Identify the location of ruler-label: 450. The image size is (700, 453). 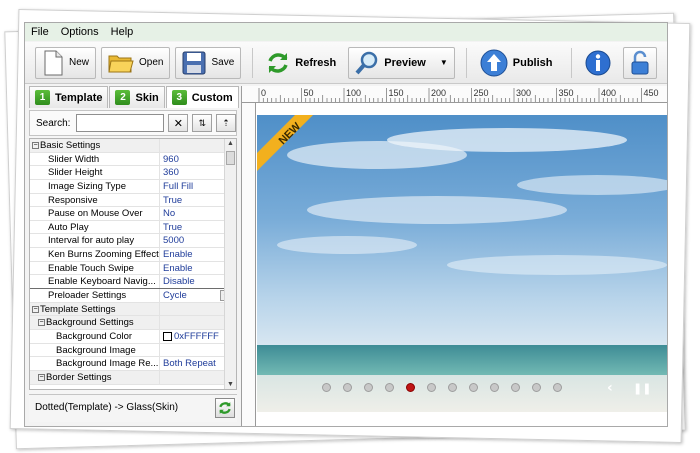
(651, 93).